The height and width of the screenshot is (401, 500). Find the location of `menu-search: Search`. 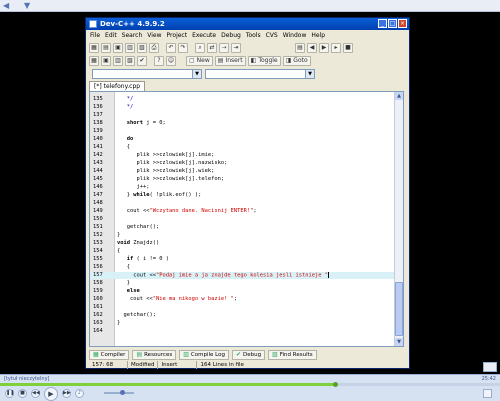

menu-search: Search is located at coordinates (132, 35).